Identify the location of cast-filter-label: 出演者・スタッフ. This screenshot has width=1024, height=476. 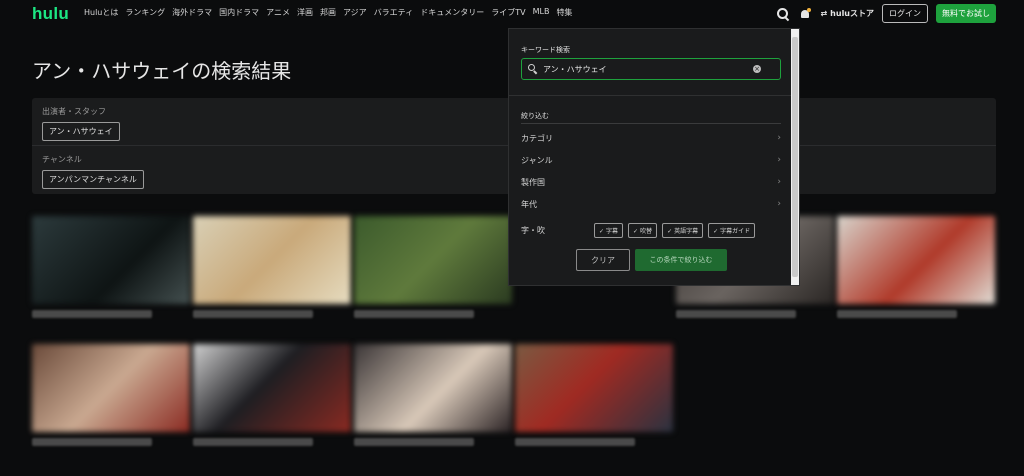
(74, 111).